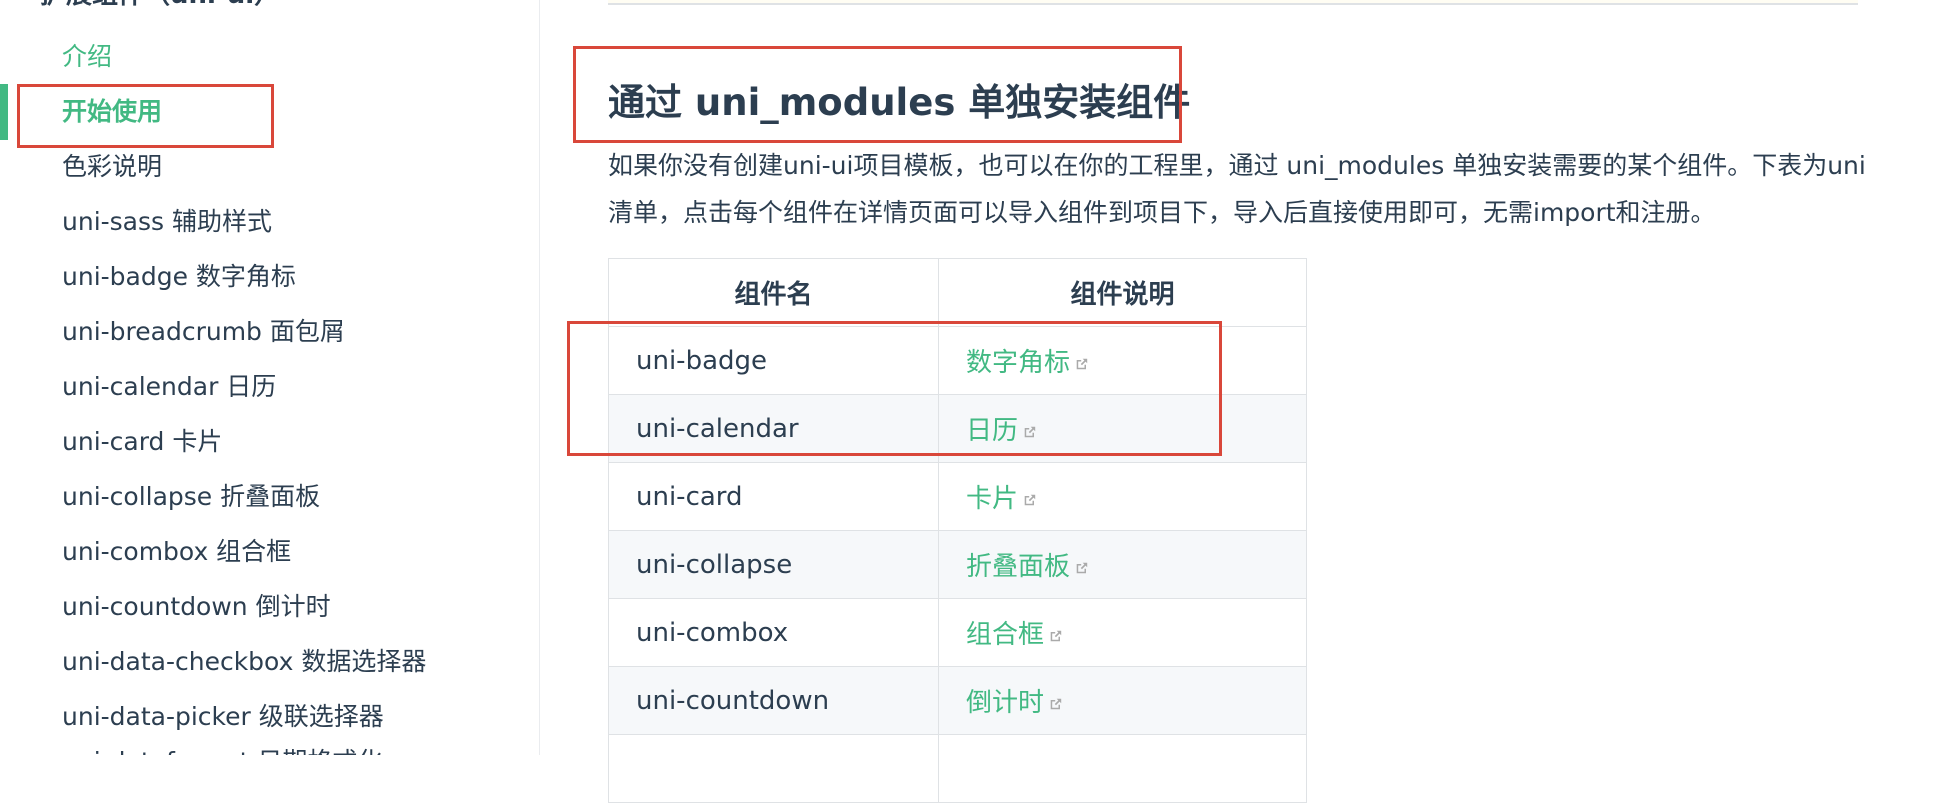  I want to click on table-row: uni-collapse 折叠面板, so click(957, 564).